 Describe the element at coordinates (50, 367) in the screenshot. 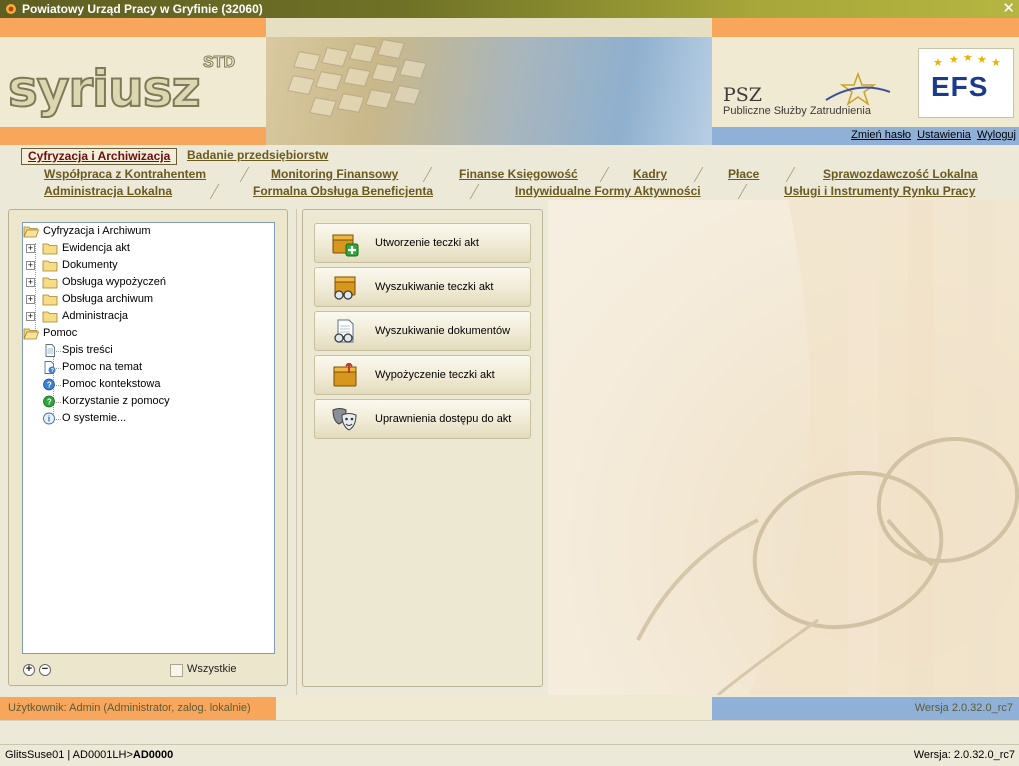

I see `help-document-icon: ?` at that location.